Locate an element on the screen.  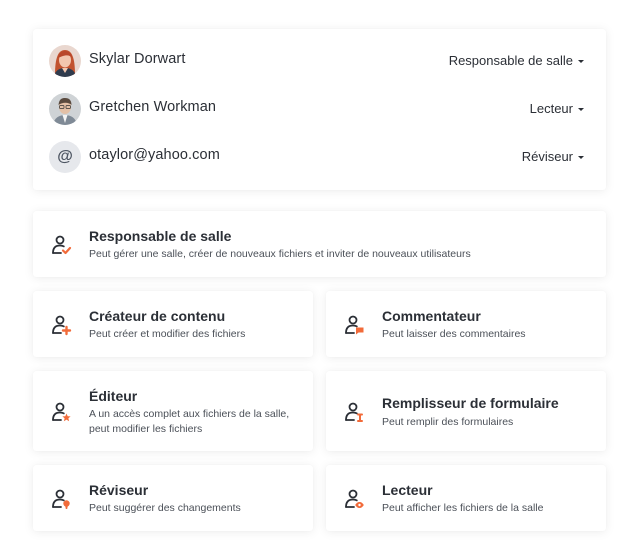
role-description: Peut suggérer des changements is located at coordinates (165, 508).